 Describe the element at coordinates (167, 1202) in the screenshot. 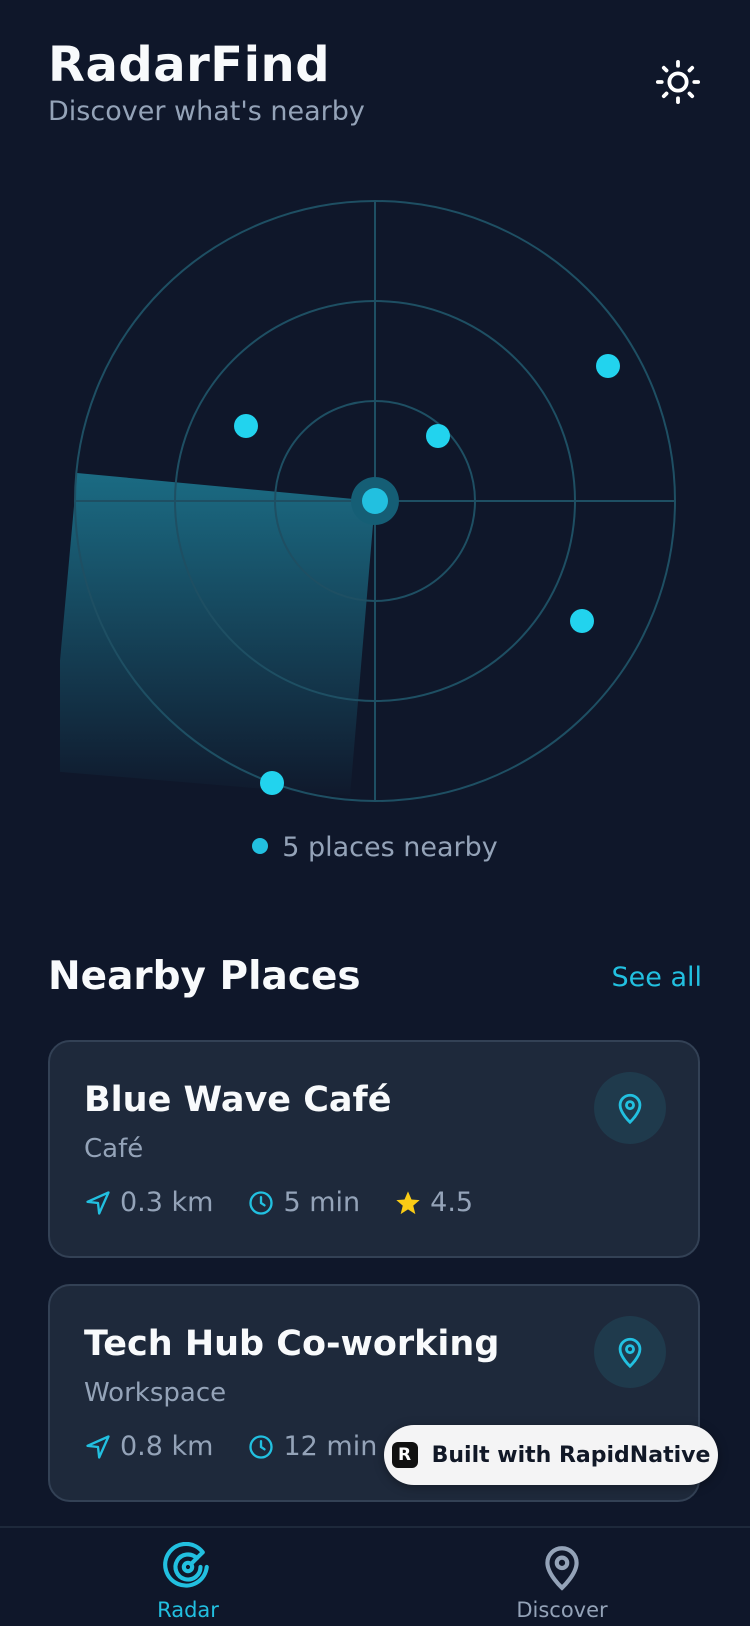

I see `place-distance: 0.3 km` at that location.